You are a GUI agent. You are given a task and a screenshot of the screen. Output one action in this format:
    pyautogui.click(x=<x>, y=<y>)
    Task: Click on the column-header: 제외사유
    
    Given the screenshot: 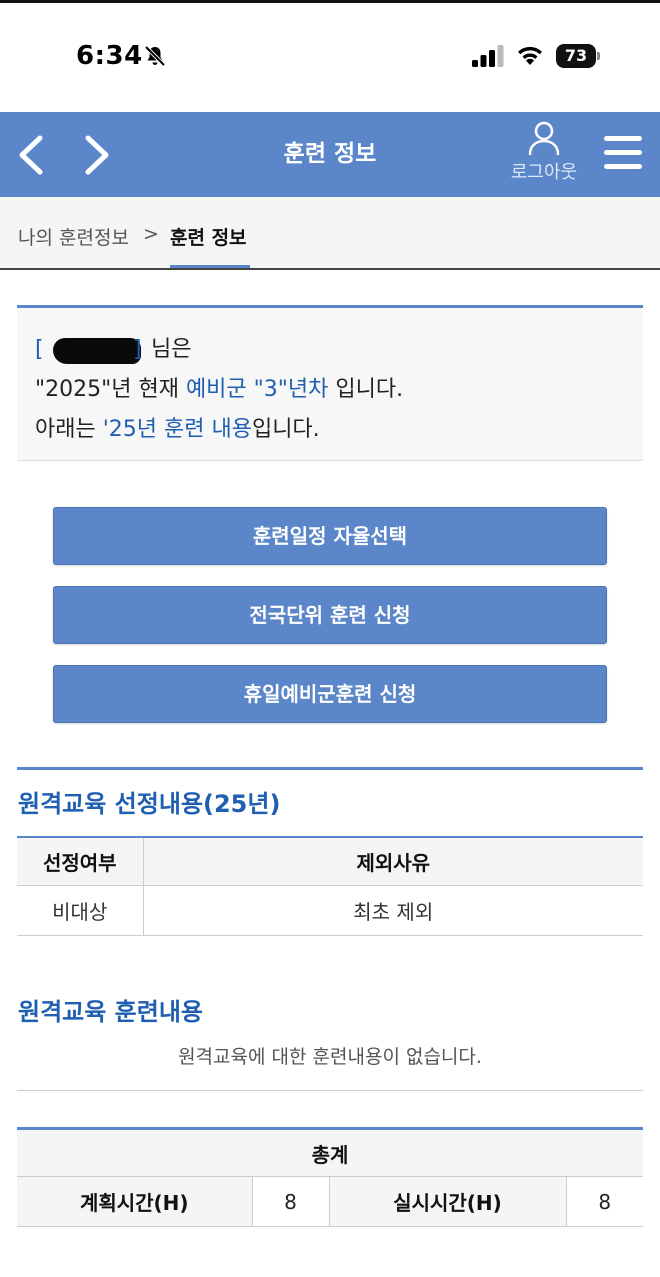 What is the action you would take?
    pyautogui.click(x=393, y=861)
    